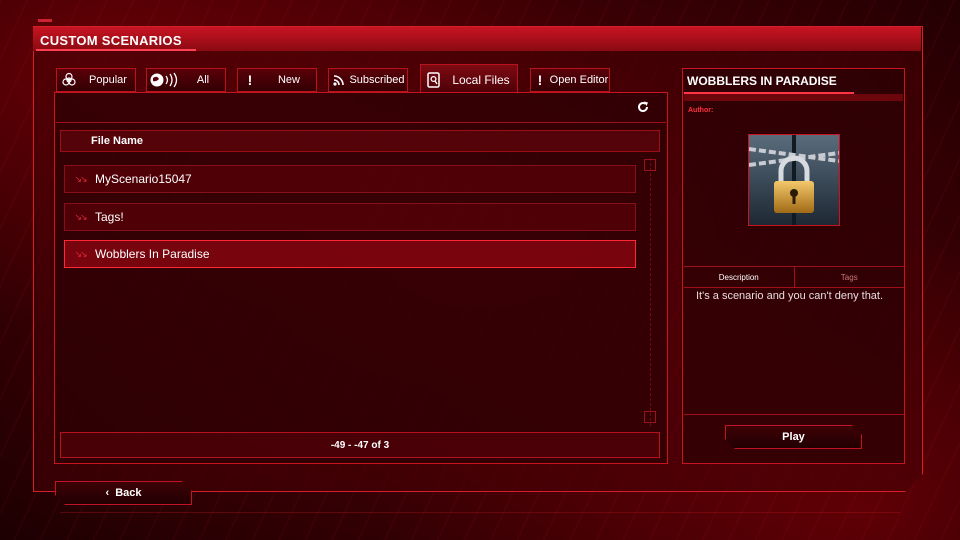 Image resolution: width=960 pixels, height=540 pixels. What do you see at coordinates (790, 296) in the screenshot?
I see `scenario-description: It's a scenario and you can't deny that.` at bounding box center [790, 296].